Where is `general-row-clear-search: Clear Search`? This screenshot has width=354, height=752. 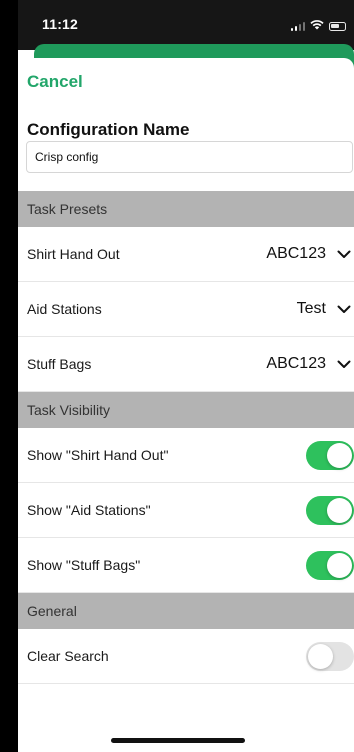
general-row-clear-search: Clear Search is located at coordinates (186, 656).